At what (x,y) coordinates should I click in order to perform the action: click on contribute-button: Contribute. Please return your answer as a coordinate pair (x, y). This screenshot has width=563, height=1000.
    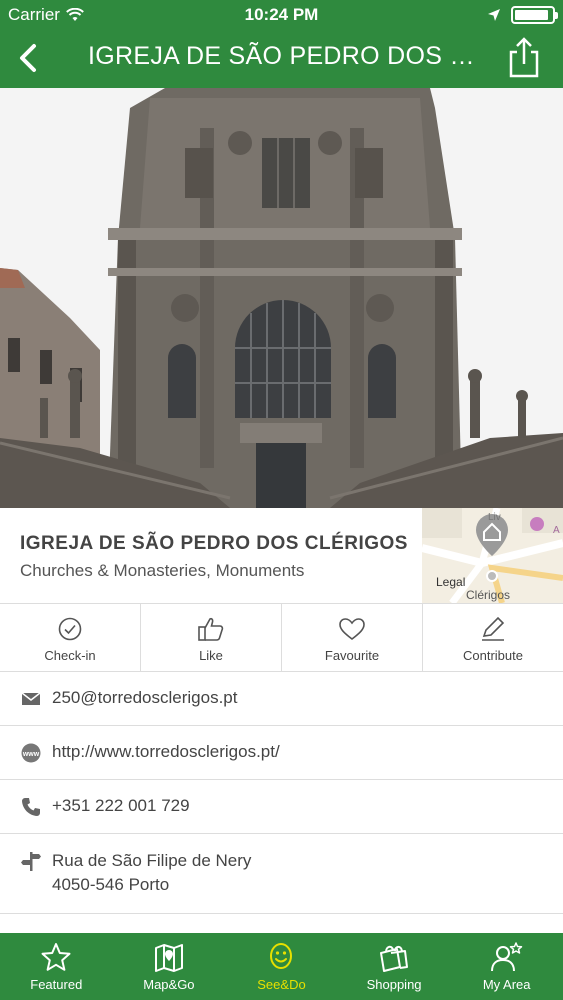
    Looking at the image, I should click on (493, 637).